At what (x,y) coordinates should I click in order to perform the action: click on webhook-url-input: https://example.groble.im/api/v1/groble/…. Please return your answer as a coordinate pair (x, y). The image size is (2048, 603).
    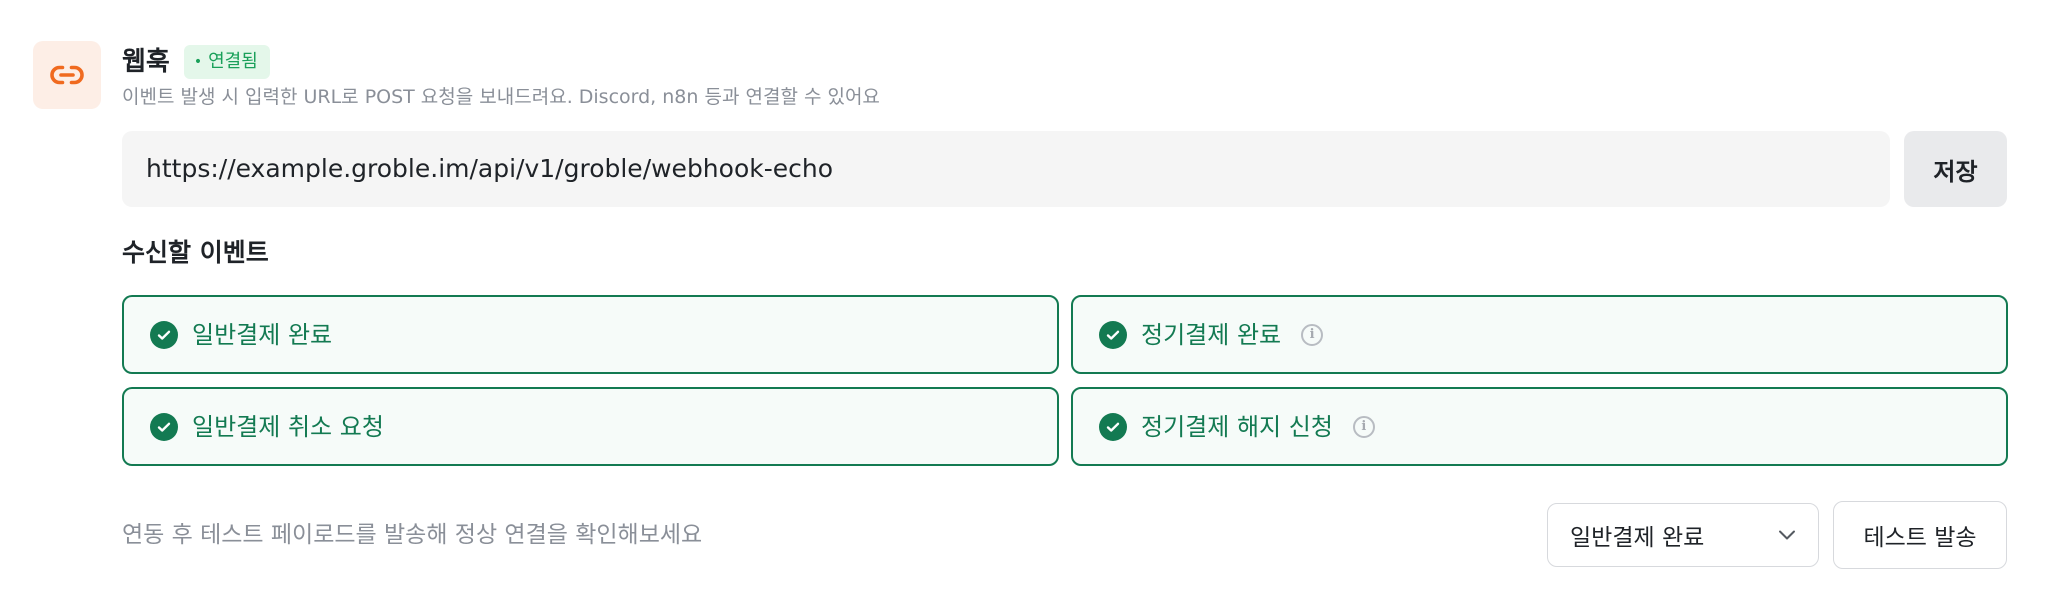
    Looking at the image, I should click on (1006, 169).